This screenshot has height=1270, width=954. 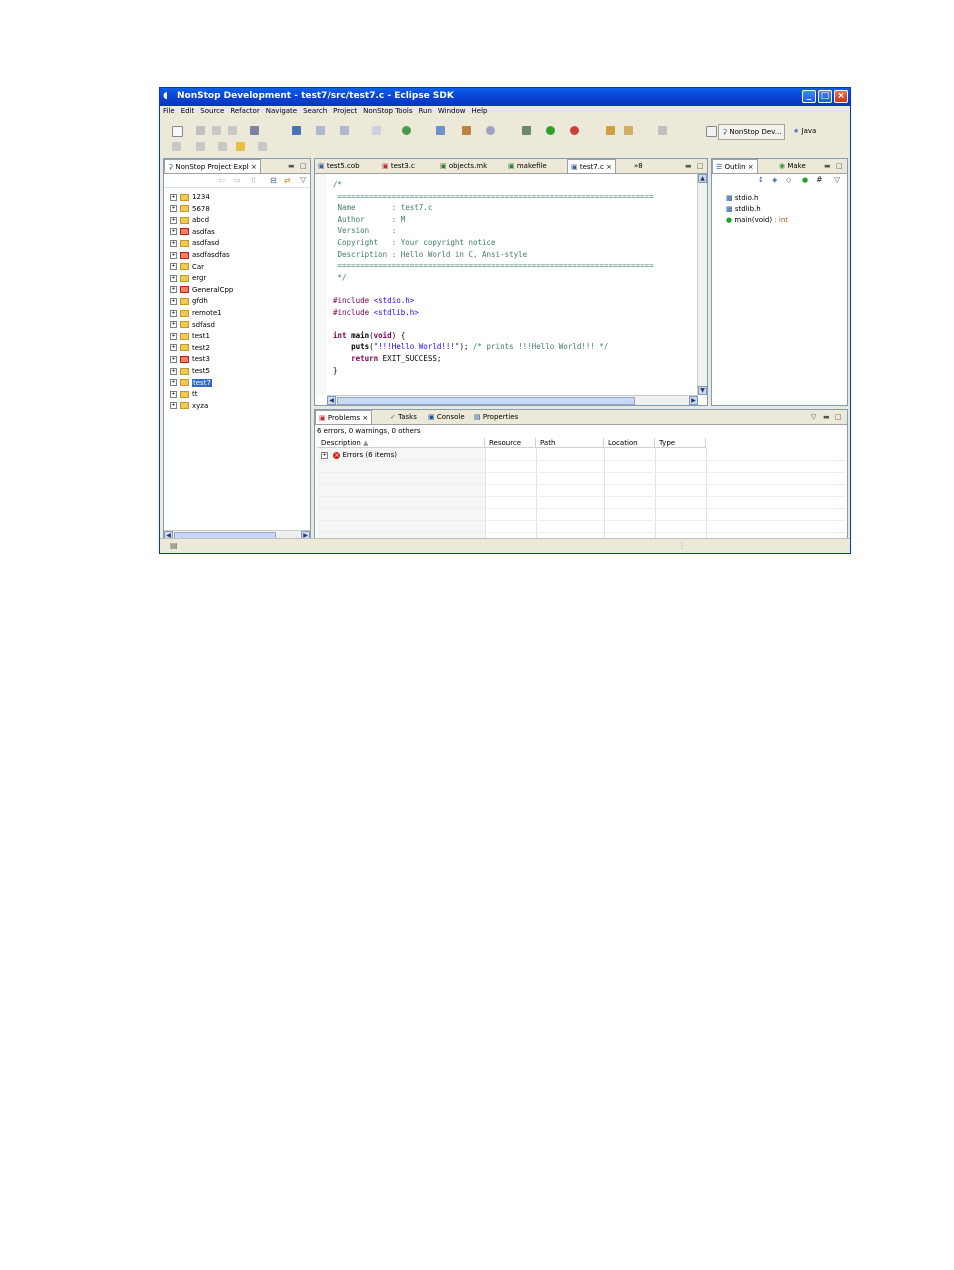 What do you see at coordinates (792, 166) in the screenshot?
I see `tab-make: ◉ Make` at bounding box center [792, 166].